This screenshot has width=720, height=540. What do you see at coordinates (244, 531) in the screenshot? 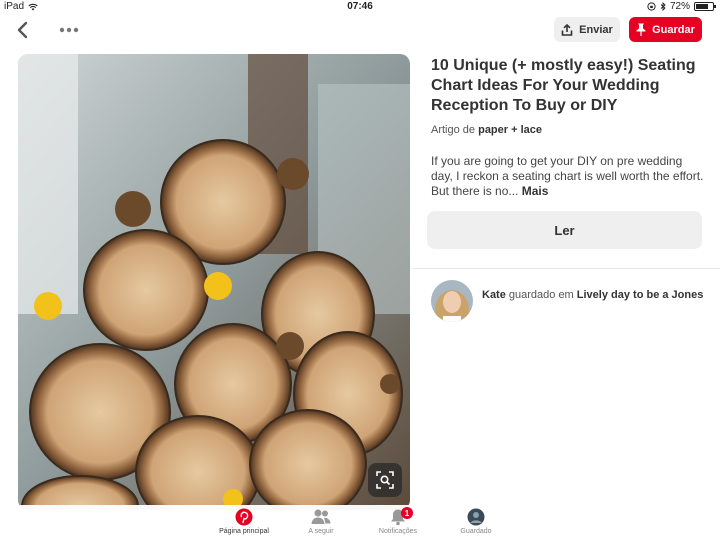
I see `tab-home-label: Página principal` at bounding box center [244, 531].